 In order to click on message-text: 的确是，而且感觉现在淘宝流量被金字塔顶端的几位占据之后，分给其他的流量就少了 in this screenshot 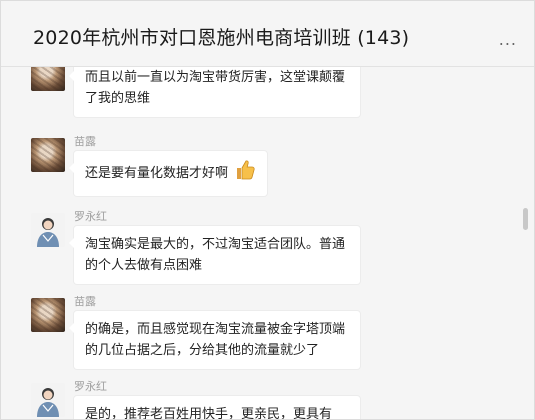, I will do `click(215, 340)`.